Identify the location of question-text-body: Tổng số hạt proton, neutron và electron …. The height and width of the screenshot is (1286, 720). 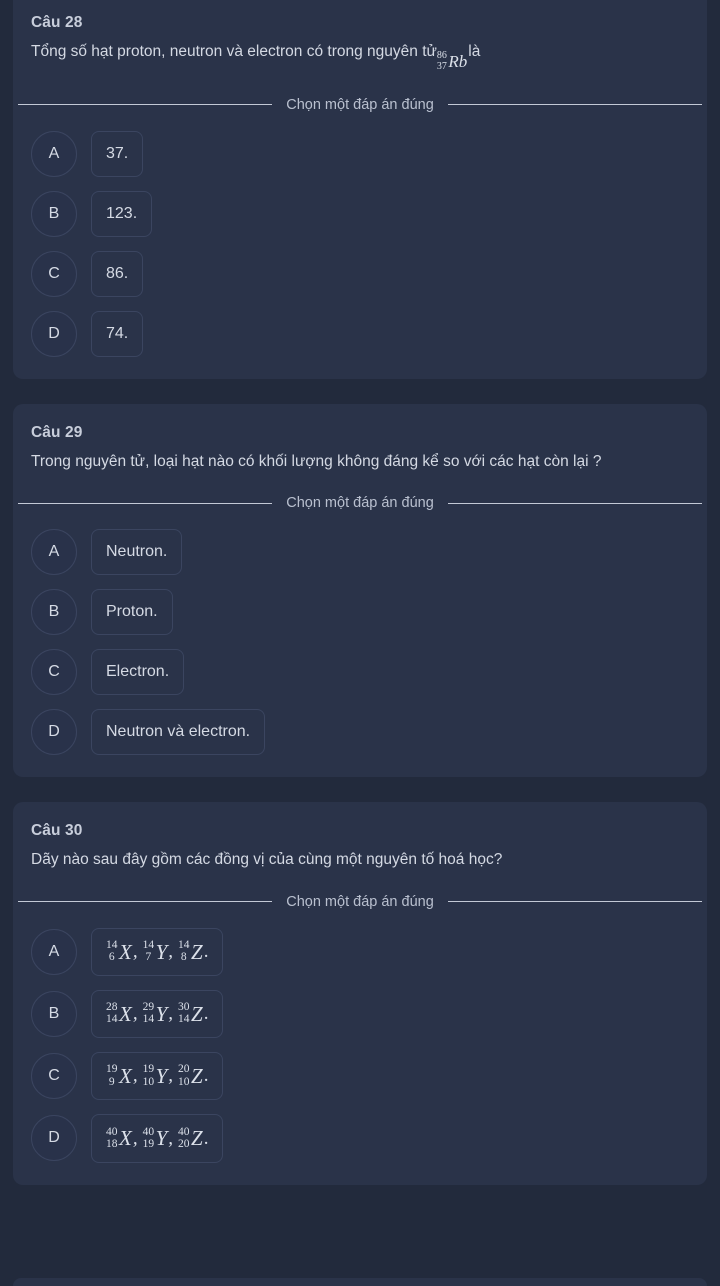
(234, 51).